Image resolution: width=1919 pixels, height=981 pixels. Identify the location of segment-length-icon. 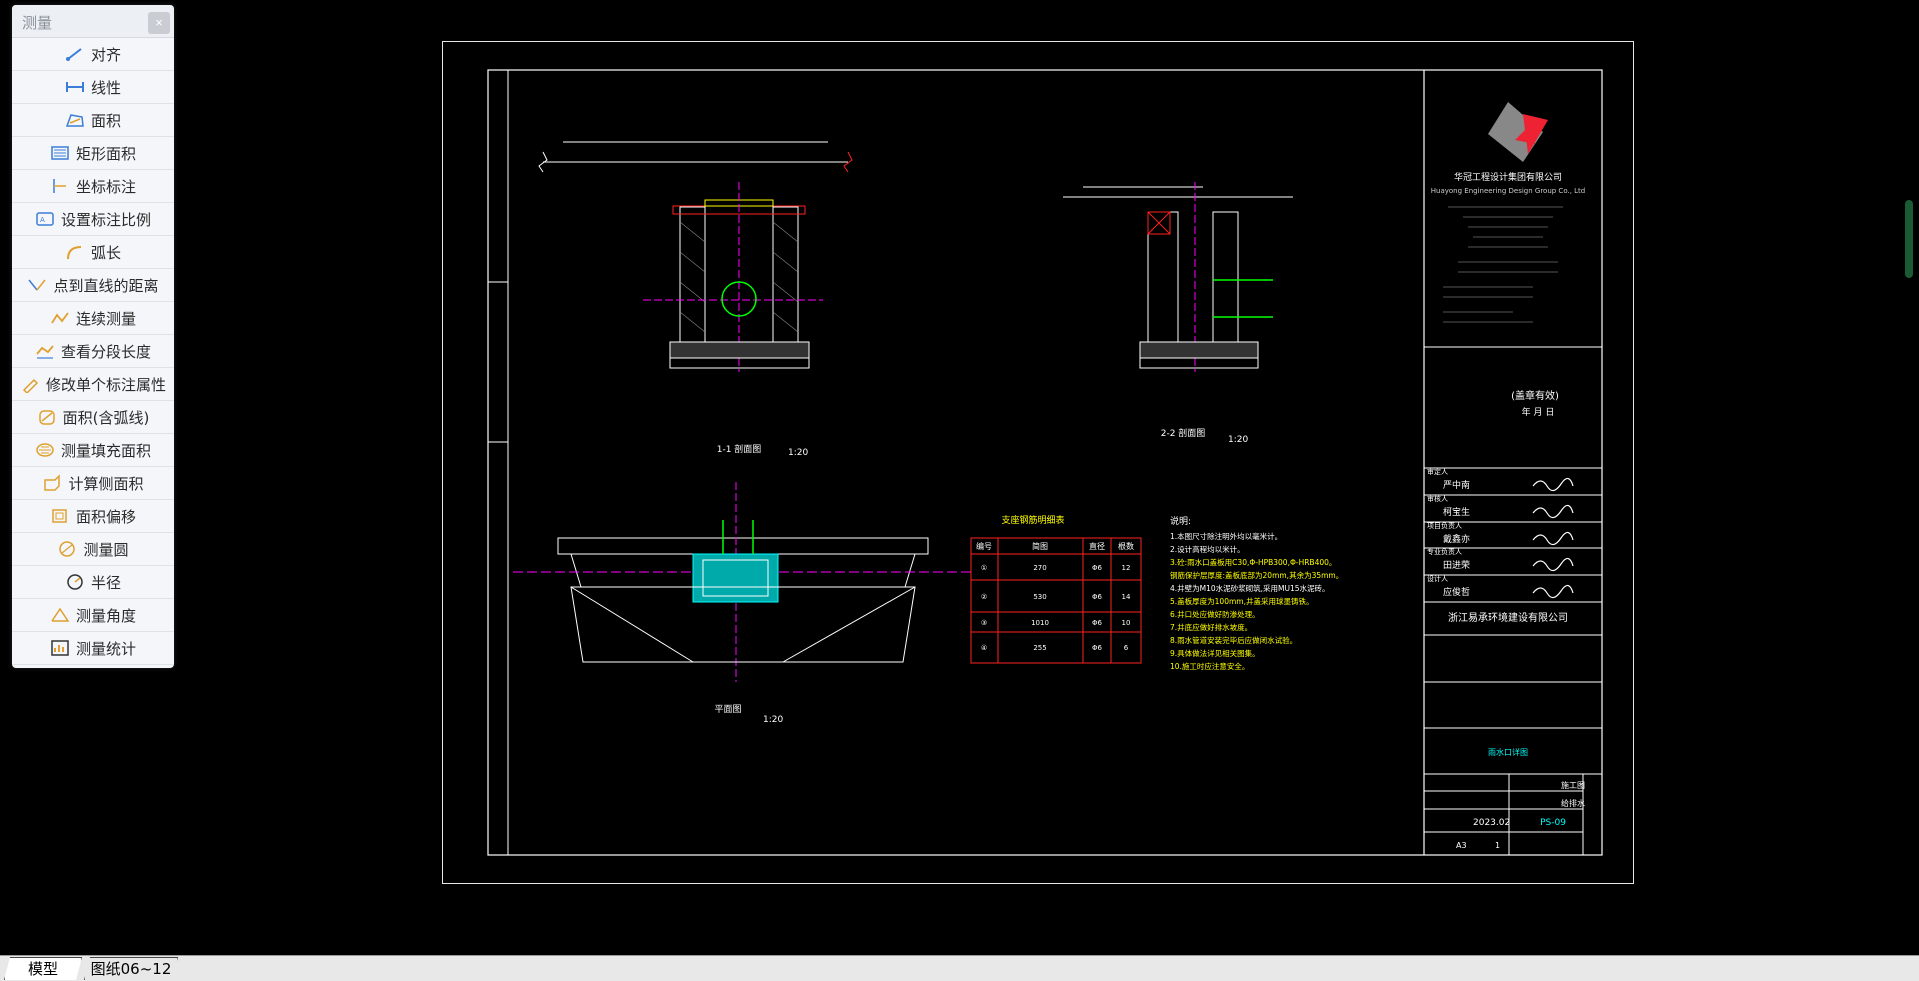
(45, 351).